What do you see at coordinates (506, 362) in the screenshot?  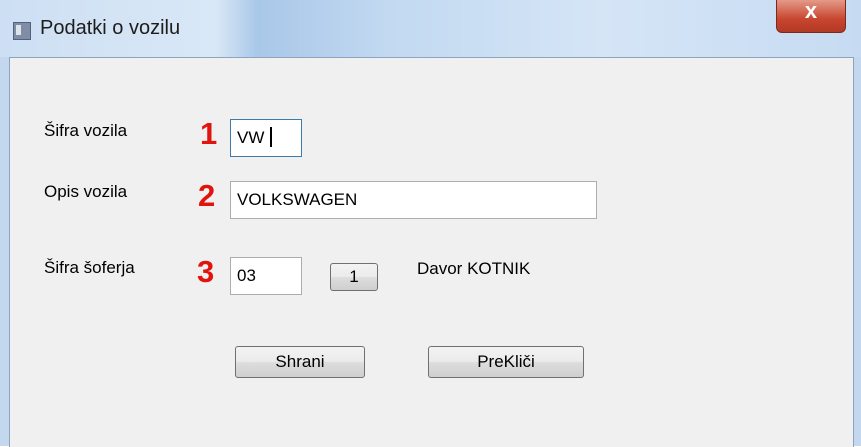 I see `cancel-button: PreKliči` at bounding box center [506, 362].